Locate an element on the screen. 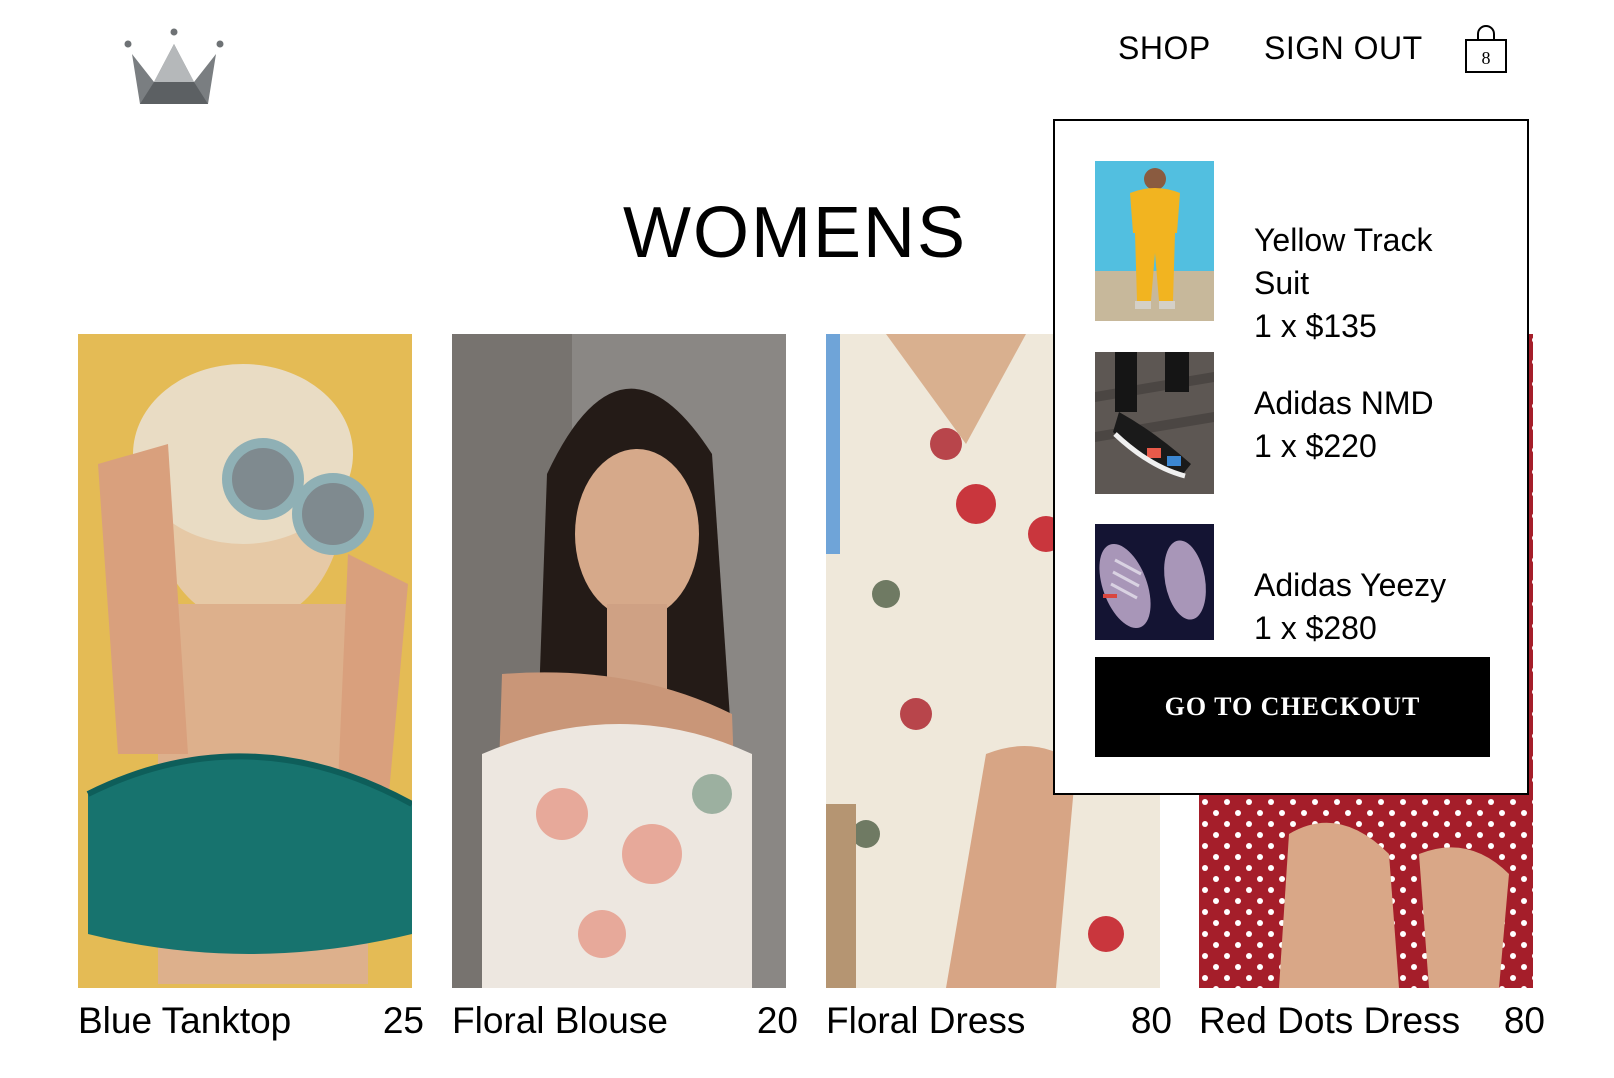  cart-button: 8 is located at coordinates (1486, 49).